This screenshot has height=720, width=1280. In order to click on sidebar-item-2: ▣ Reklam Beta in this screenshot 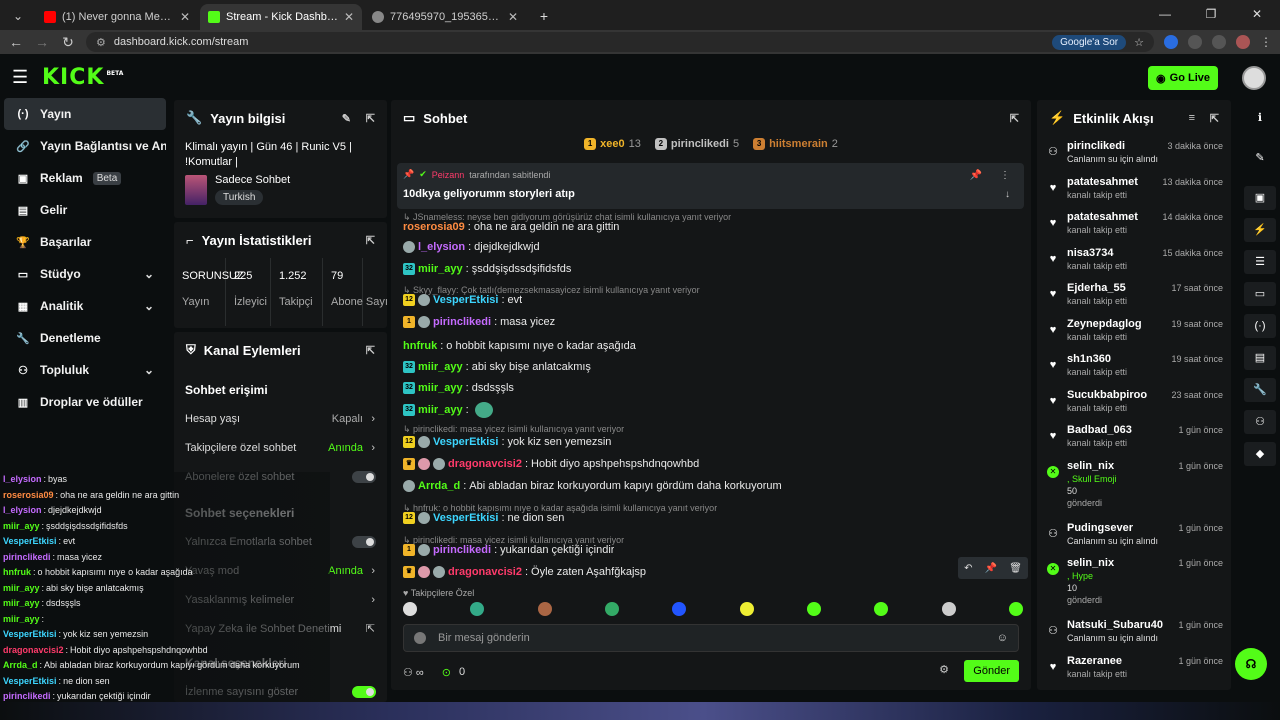, I will do `click(85, 178)`.